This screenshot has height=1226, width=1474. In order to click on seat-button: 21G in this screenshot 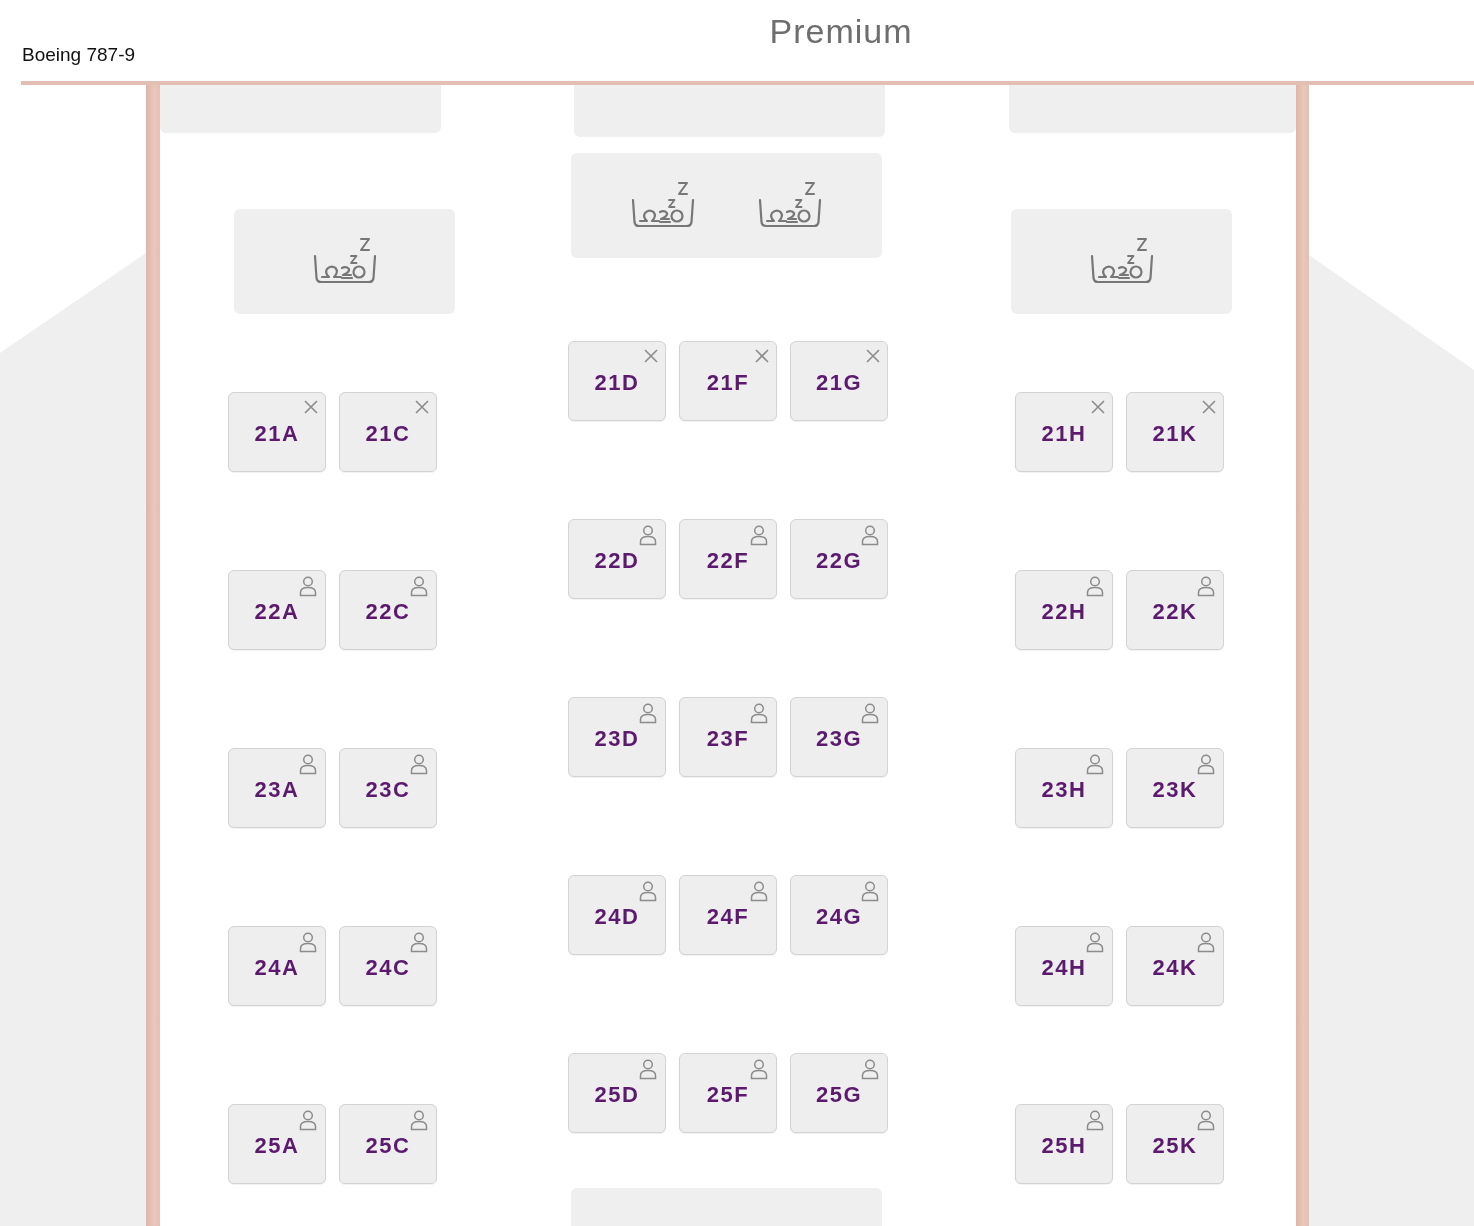, I will do `click(839, 381)`.